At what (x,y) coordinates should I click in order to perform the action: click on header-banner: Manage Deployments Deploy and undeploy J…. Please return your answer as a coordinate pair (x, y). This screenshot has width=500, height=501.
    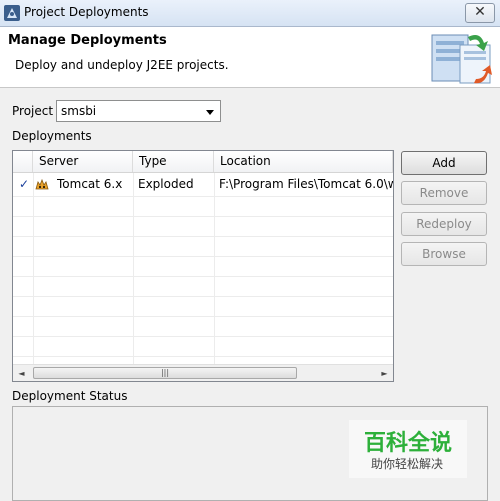
    Looking at the image, I should click on (250, 57).